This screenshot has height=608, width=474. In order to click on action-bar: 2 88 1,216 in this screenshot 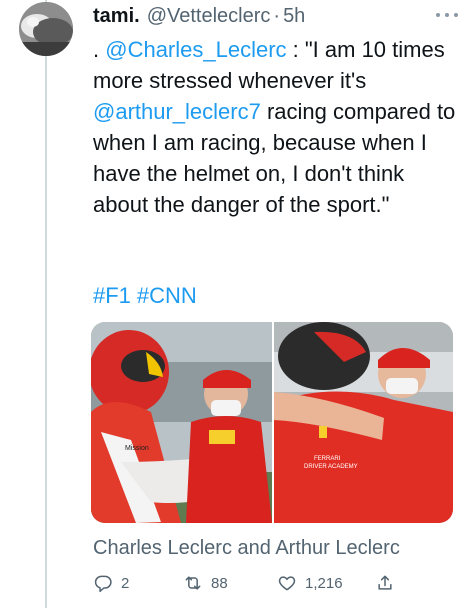, I will do `click(243, 583)`.